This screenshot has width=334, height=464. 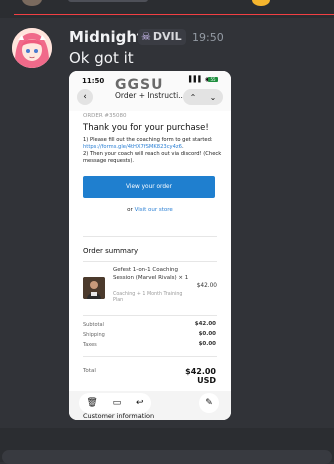 What do you see at coordinates (132, 146) in the screenshot?
I see `coaching-form-link: https://forms.gle/4tHX7fSMK823cy4z6` at bounding box center [132, 146].